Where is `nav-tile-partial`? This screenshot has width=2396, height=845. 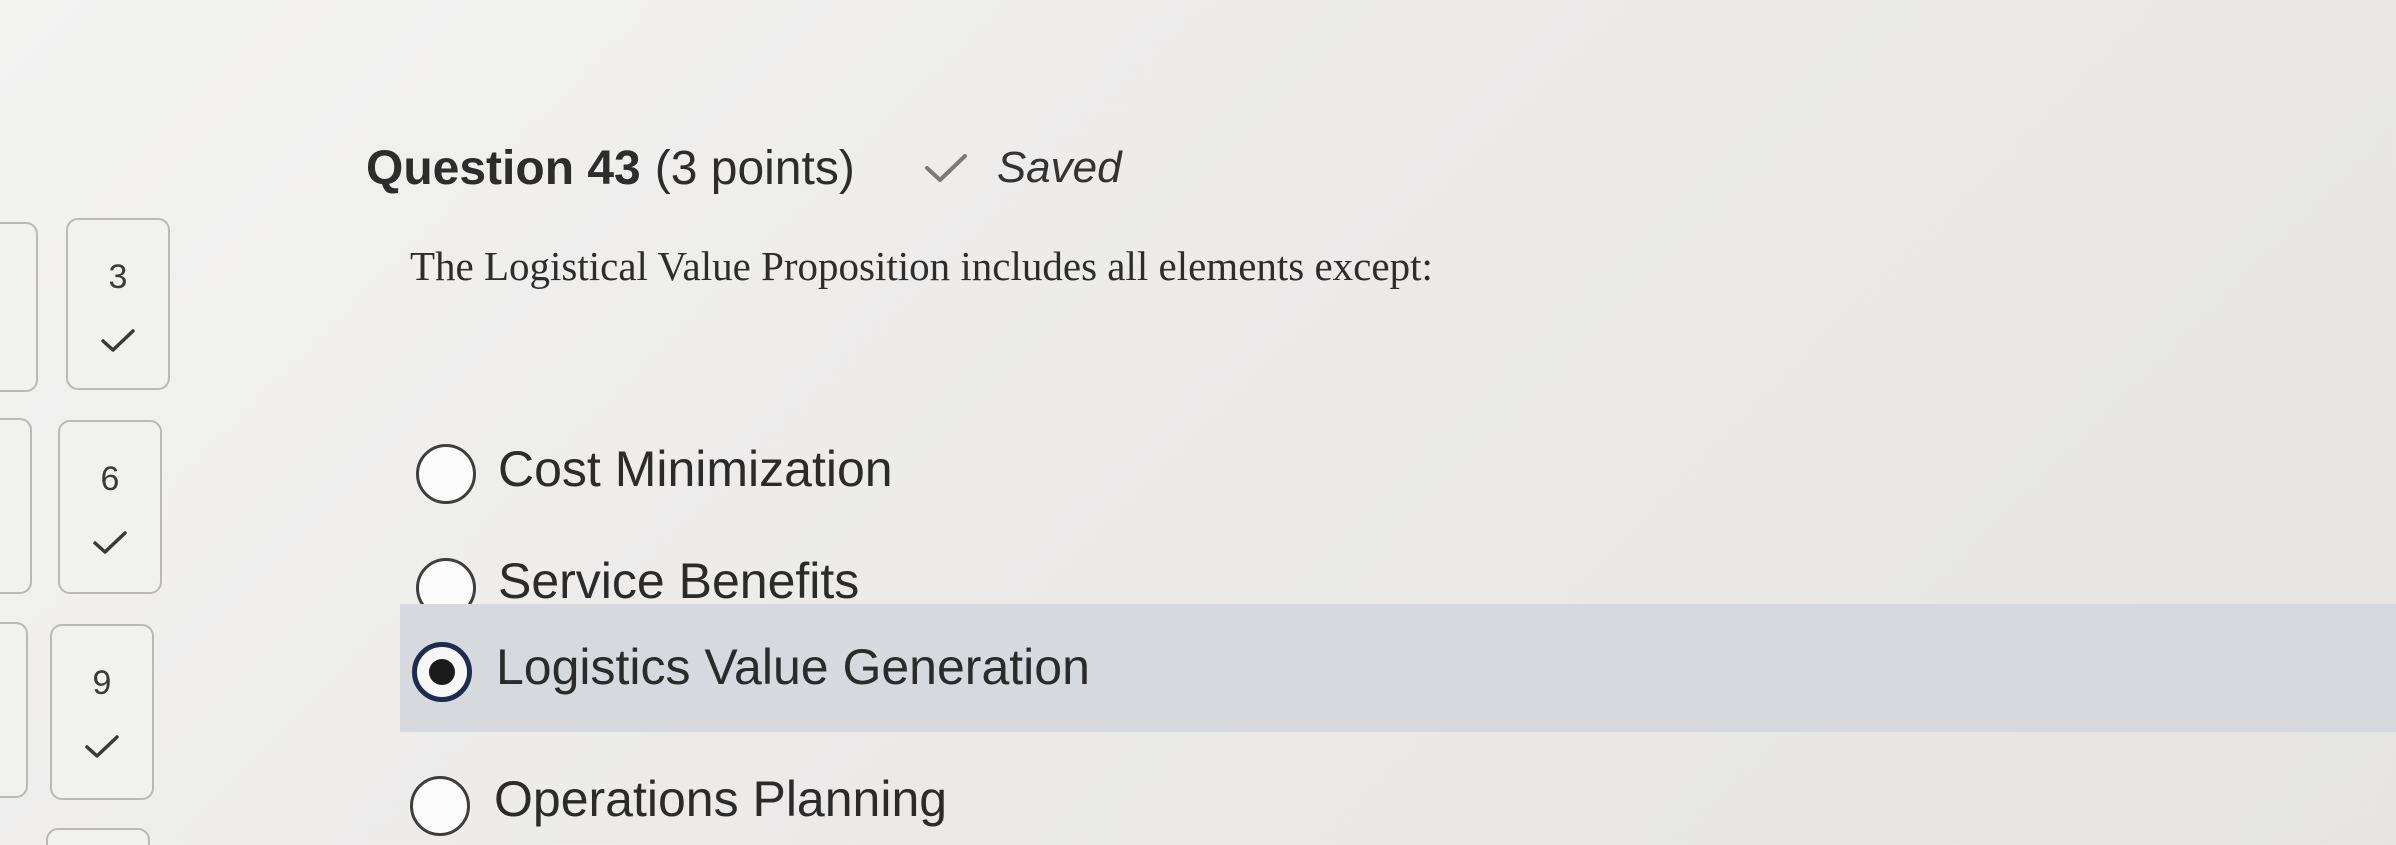 nav-tile-partial is located at coordinates (19, 307).